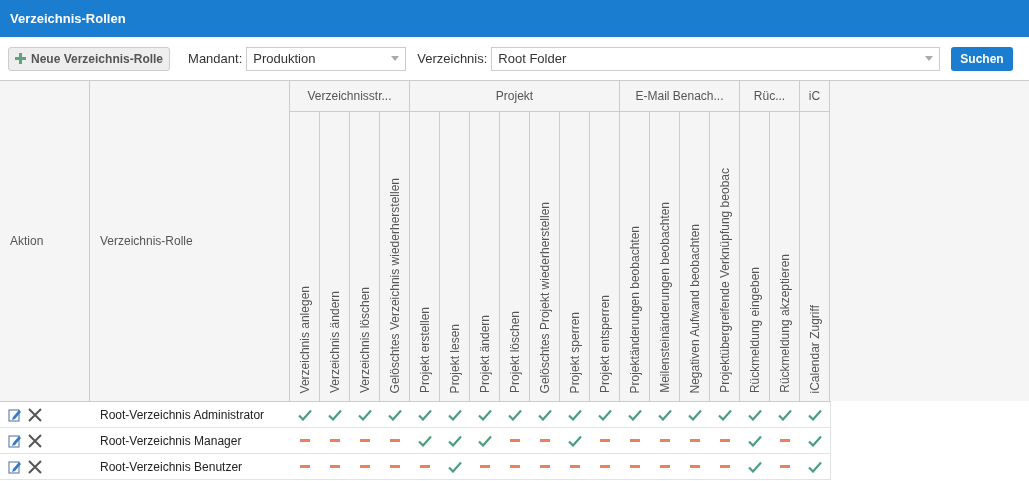 The image size is (1029, 481). What do you see at coordinates (724, 280) in the screenshot?
I see `column-header: Projektübergreifende Verknüpfung beobac` at bounding box center [724, 280].